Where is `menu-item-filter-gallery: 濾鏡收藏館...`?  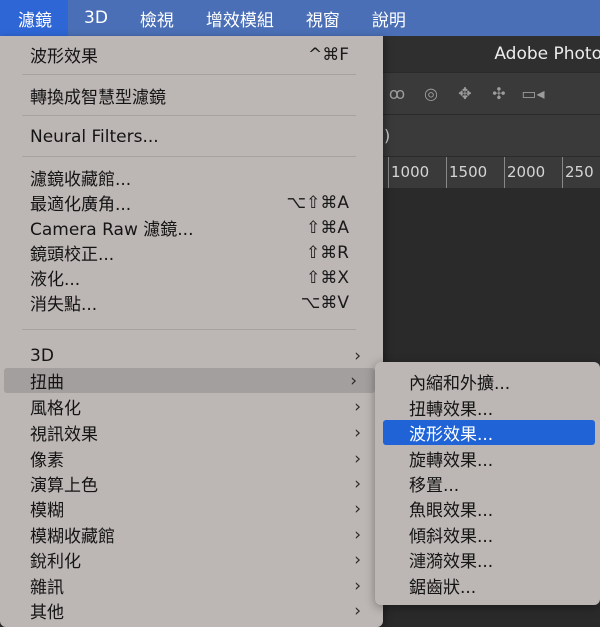
menu-item-filter-gallery: 濾鏡收藏館... is located at coordinates (191, 177).